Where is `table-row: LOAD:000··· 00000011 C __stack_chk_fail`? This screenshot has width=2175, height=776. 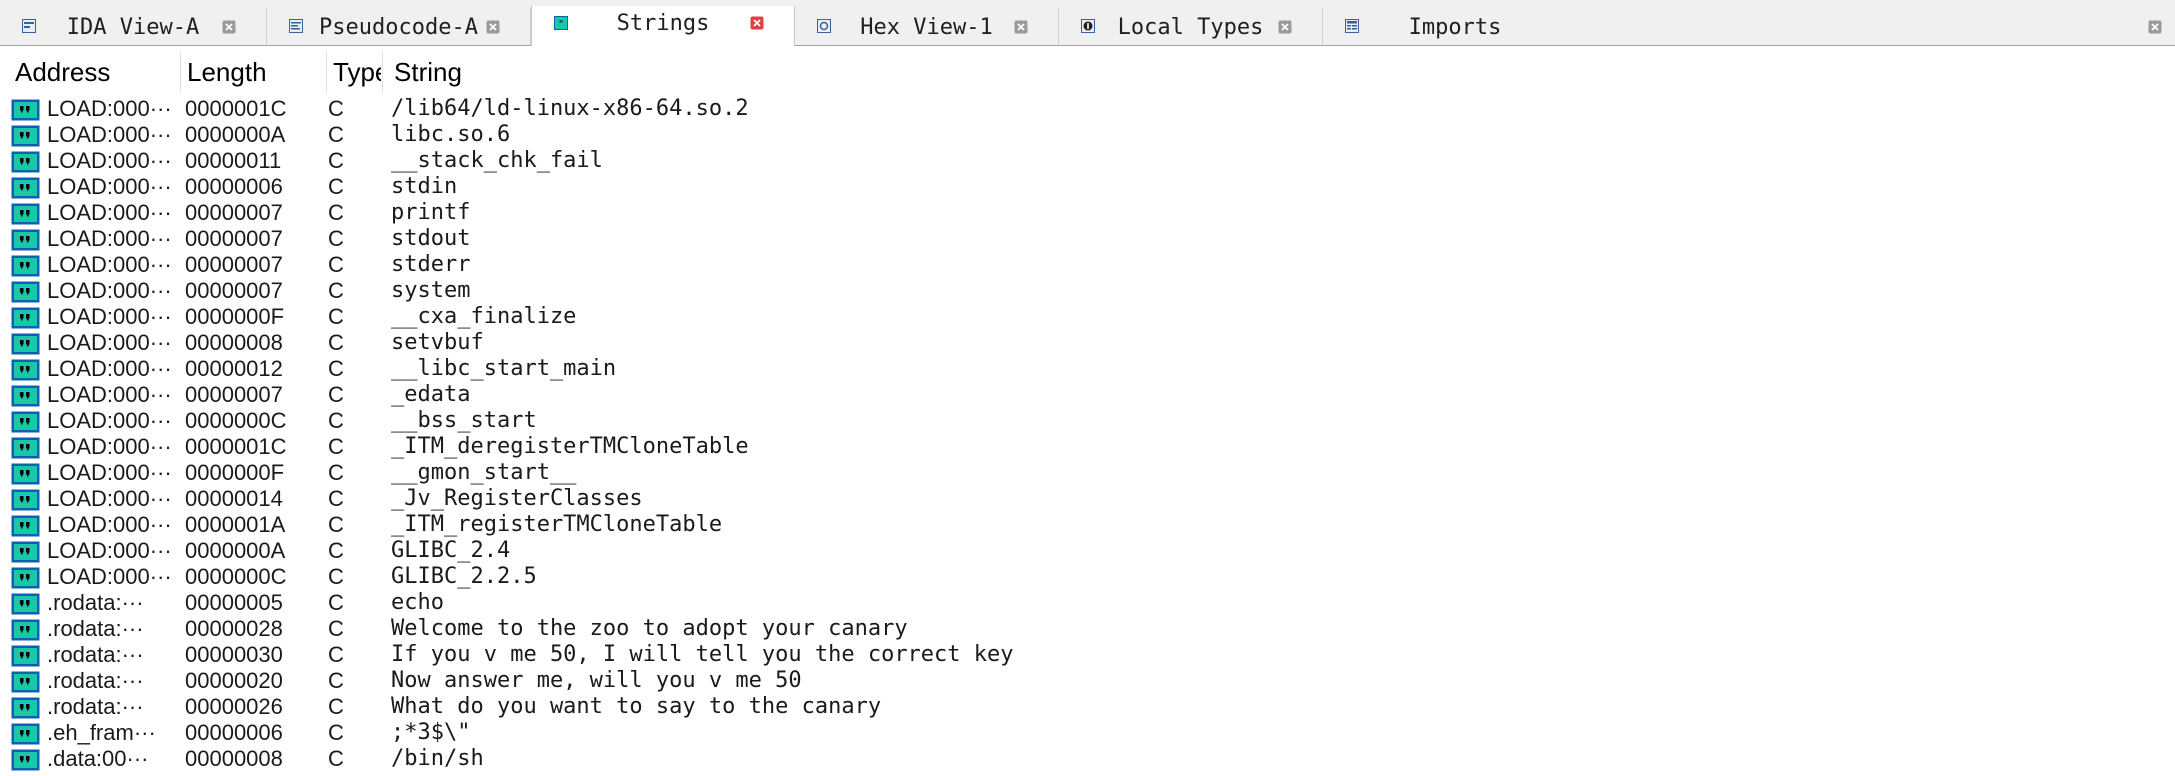 table-row: LOAD:000··· 00000011 C __stack_chk_fail is located at coordinates (1087, 161).